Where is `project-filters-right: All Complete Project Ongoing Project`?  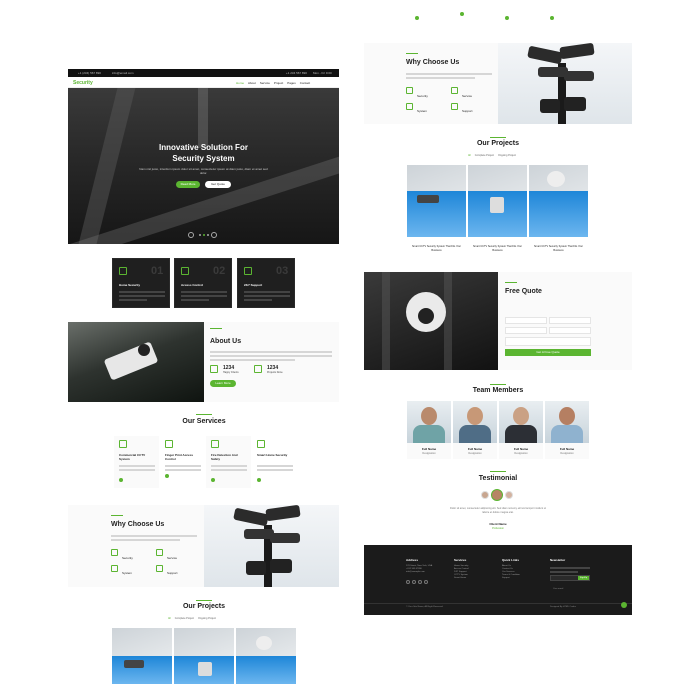 project-filters-right: All Complete Project Ongoing Project is located at coordinates (492, 155).